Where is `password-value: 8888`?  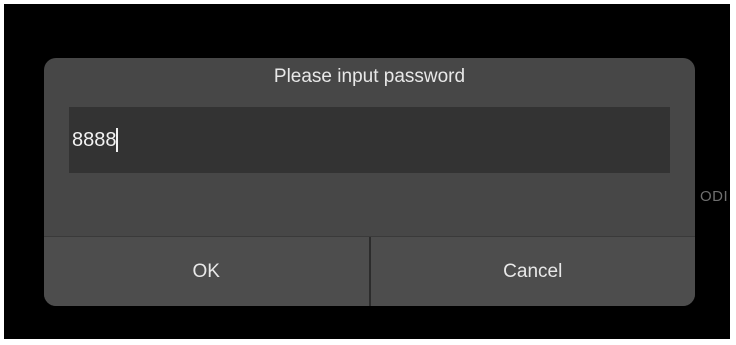 password-value: 8888 is located at coordinates (94, 139).